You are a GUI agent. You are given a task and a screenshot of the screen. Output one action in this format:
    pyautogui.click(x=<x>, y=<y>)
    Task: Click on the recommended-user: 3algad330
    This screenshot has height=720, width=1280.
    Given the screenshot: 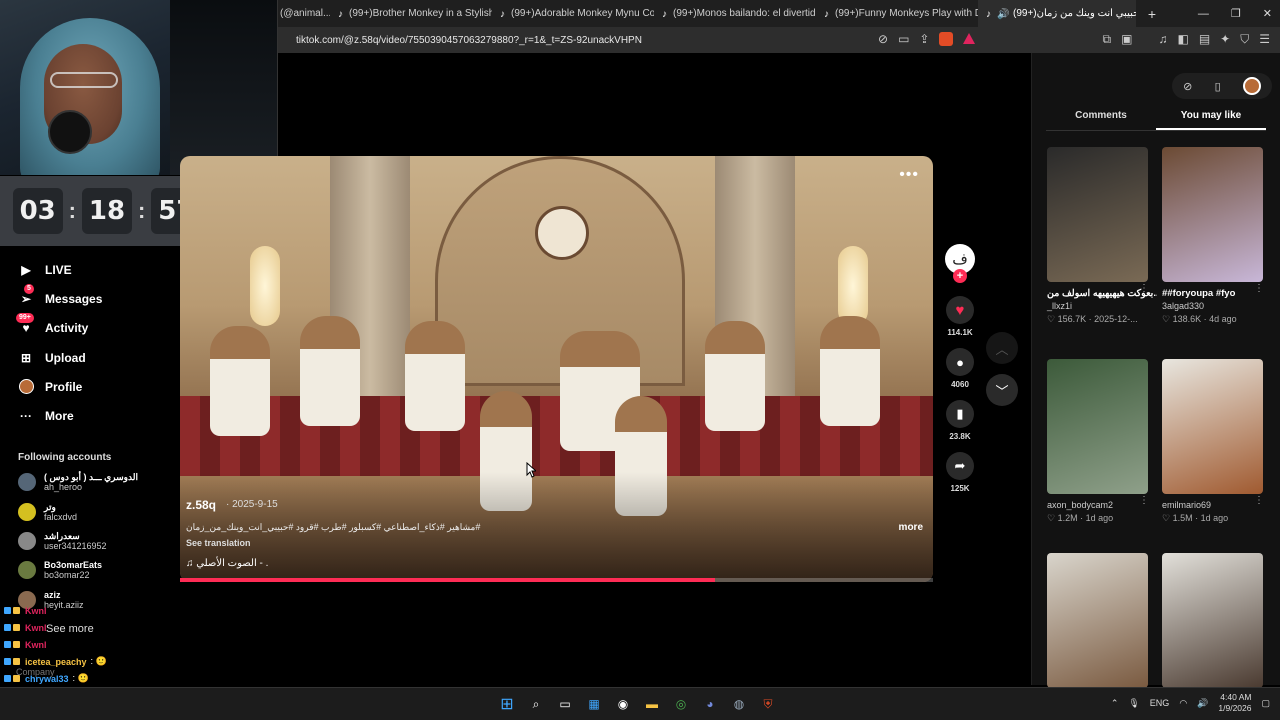 What is the action you would take?
    pyautogui.click(x=1217, y=306)
    